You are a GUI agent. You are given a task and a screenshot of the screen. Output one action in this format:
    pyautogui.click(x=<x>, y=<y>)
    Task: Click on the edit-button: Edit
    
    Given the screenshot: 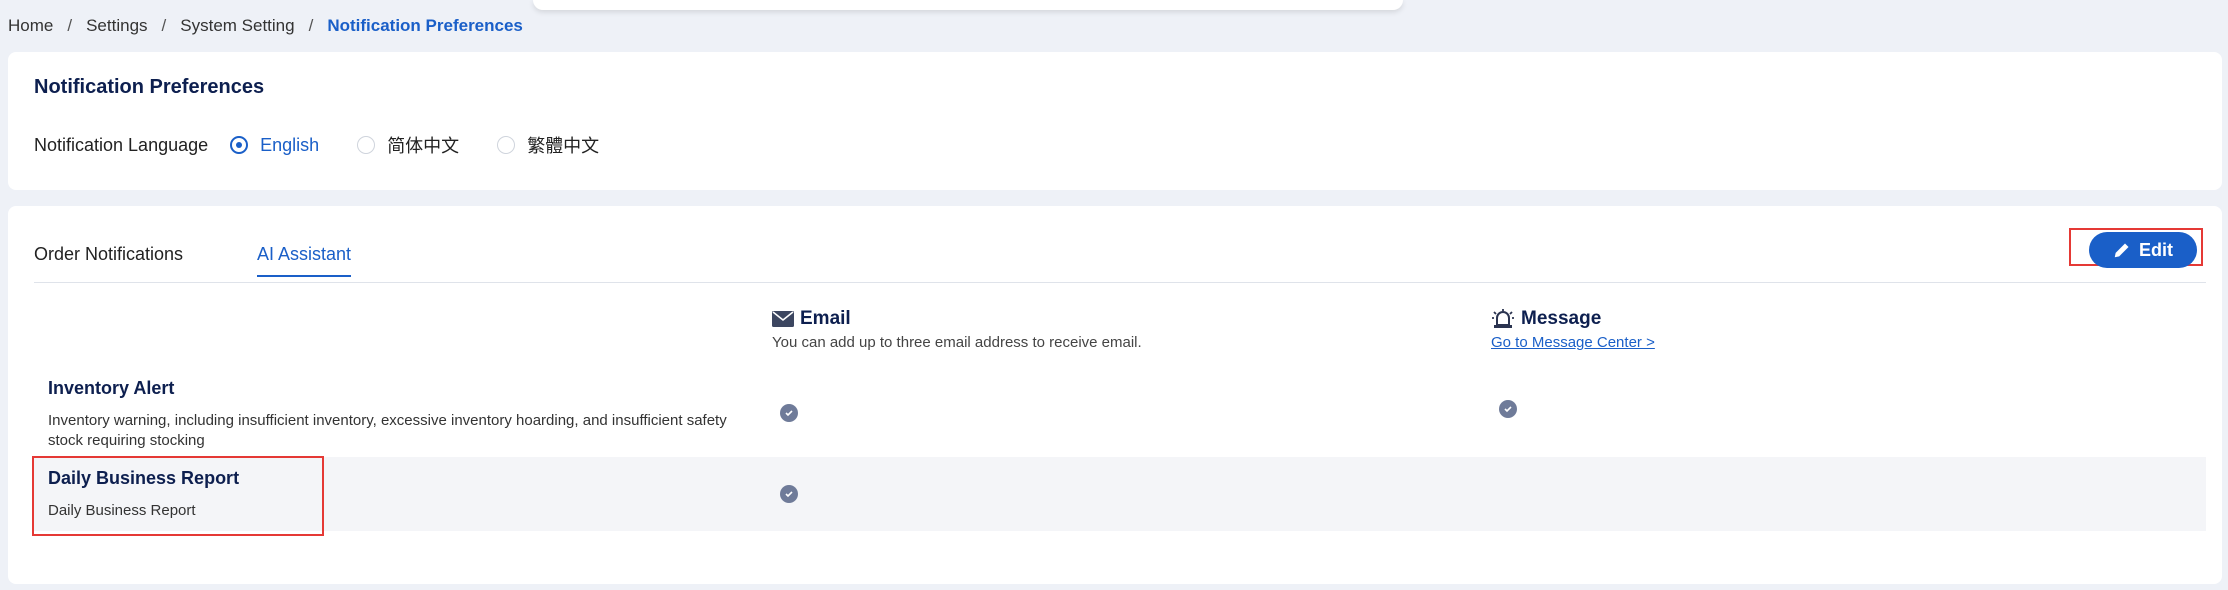 What is the action you would take?
    pyautogui.click(x=2143, y=250)
    